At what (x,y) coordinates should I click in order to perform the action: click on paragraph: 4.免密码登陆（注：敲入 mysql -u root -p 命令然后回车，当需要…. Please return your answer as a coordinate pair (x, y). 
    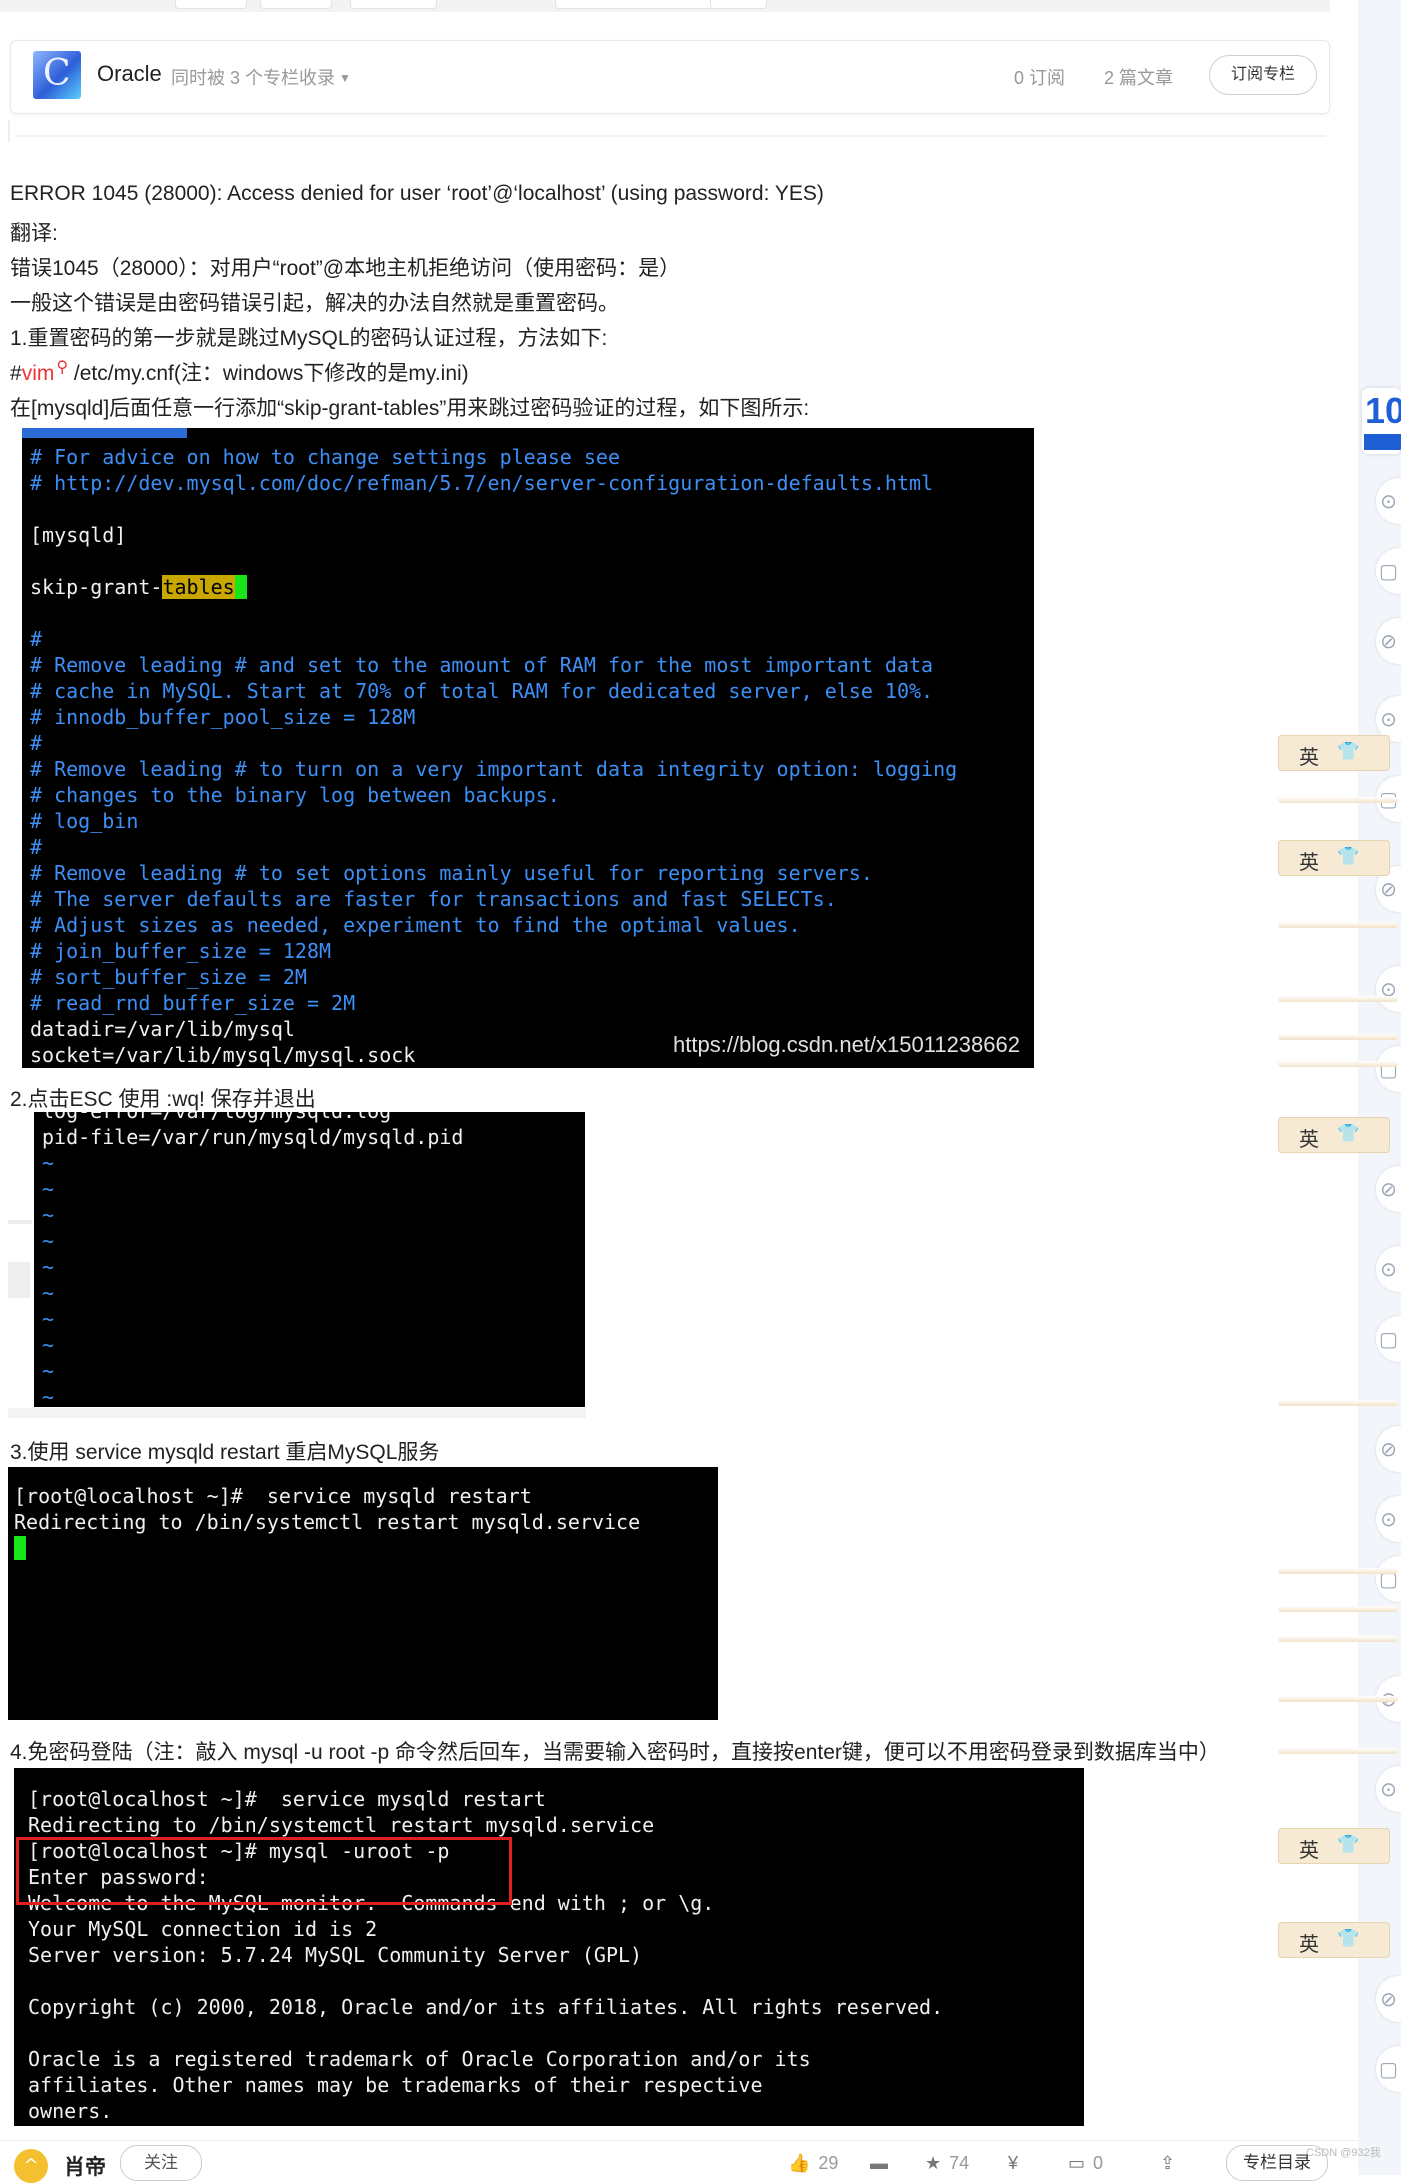
    Looking at the image, I should click on (615, 1752).